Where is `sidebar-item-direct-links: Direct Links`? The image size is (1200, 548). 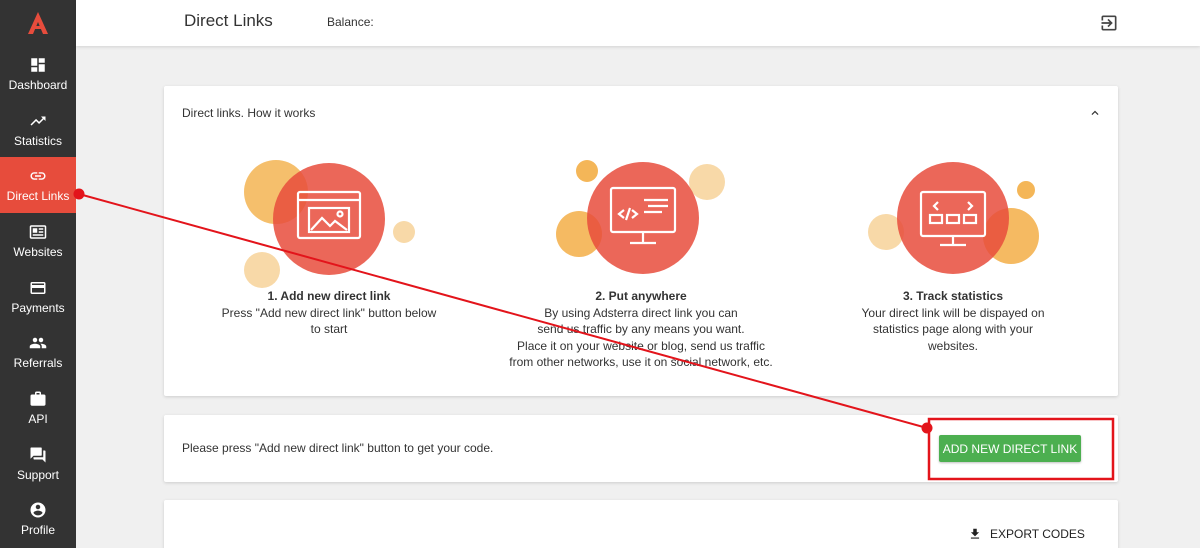
sidebar-item-direct-links: Direct Links is located at coordinates (38, 185).